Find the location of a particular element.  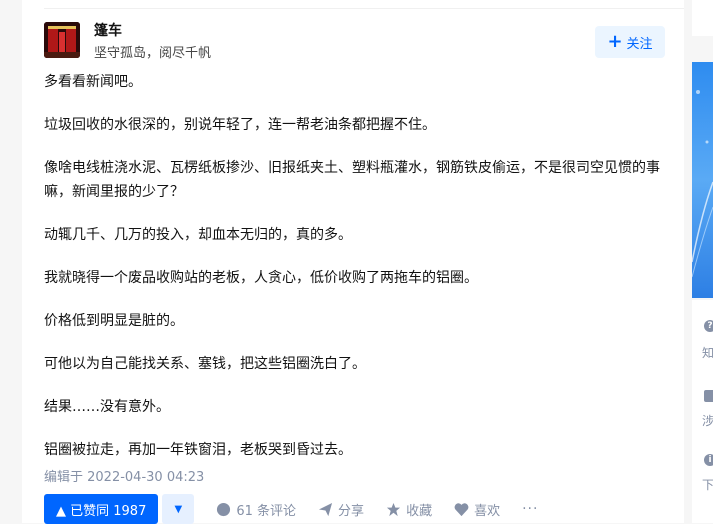

comments-label: 61 条评论 is located at coordinates (266, 511).